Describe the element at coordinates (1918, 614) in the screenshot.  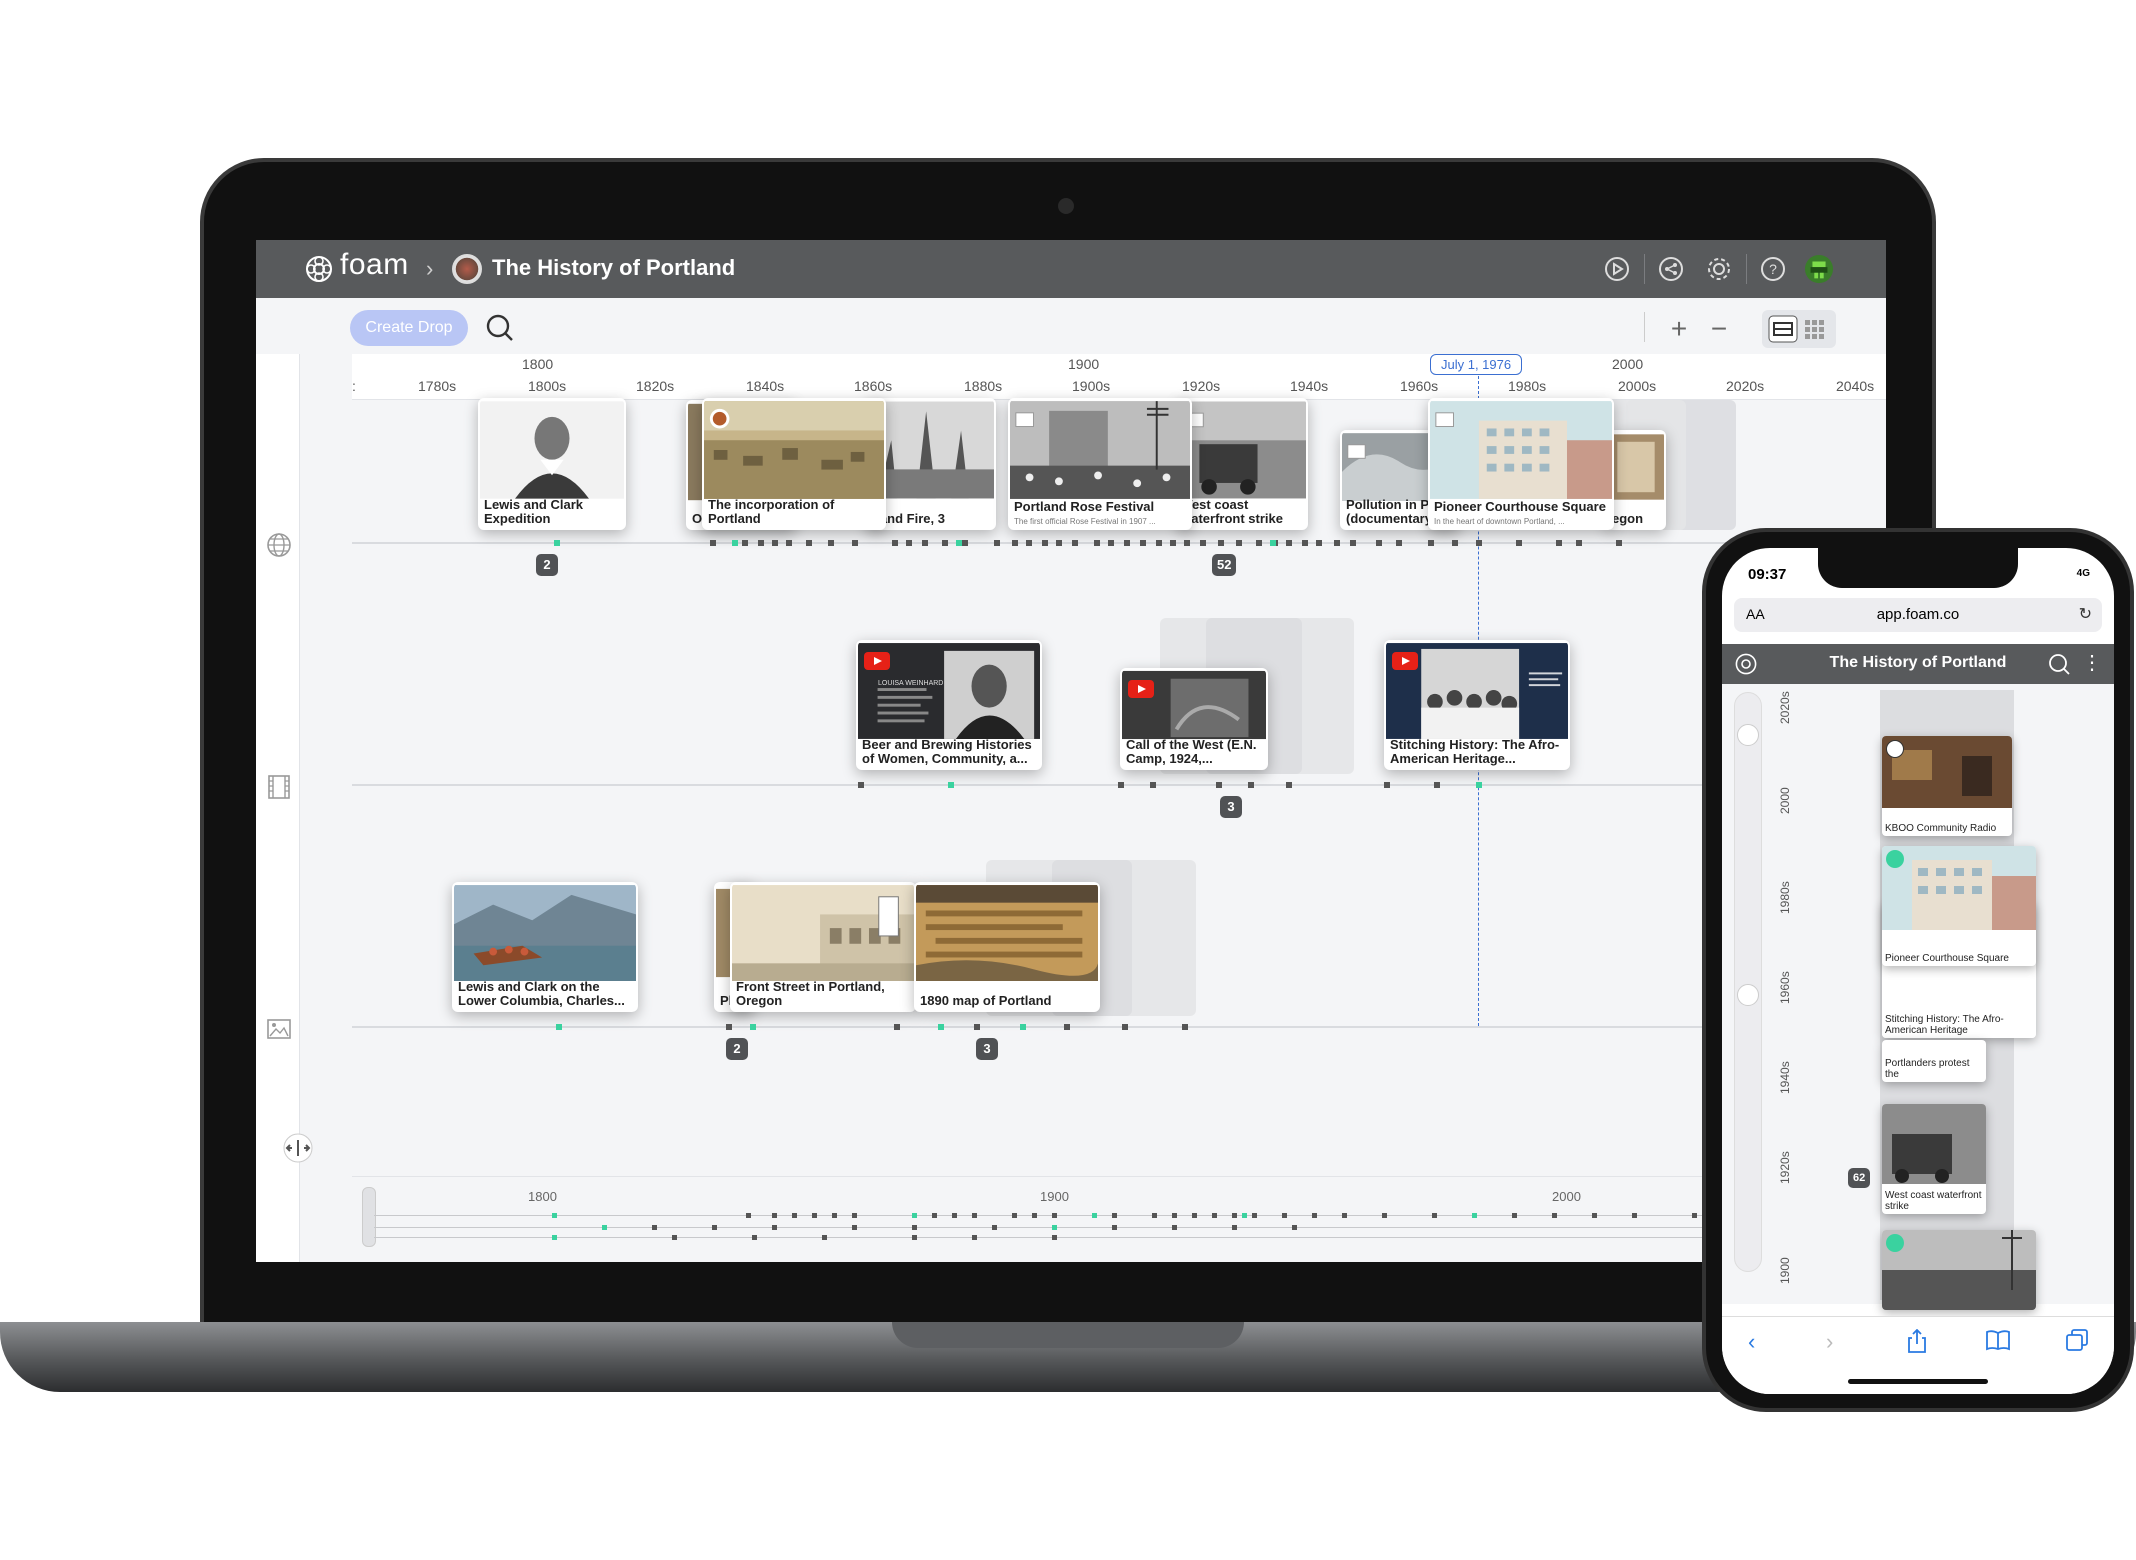
I see `phone-url: app.foam.co` at that location.